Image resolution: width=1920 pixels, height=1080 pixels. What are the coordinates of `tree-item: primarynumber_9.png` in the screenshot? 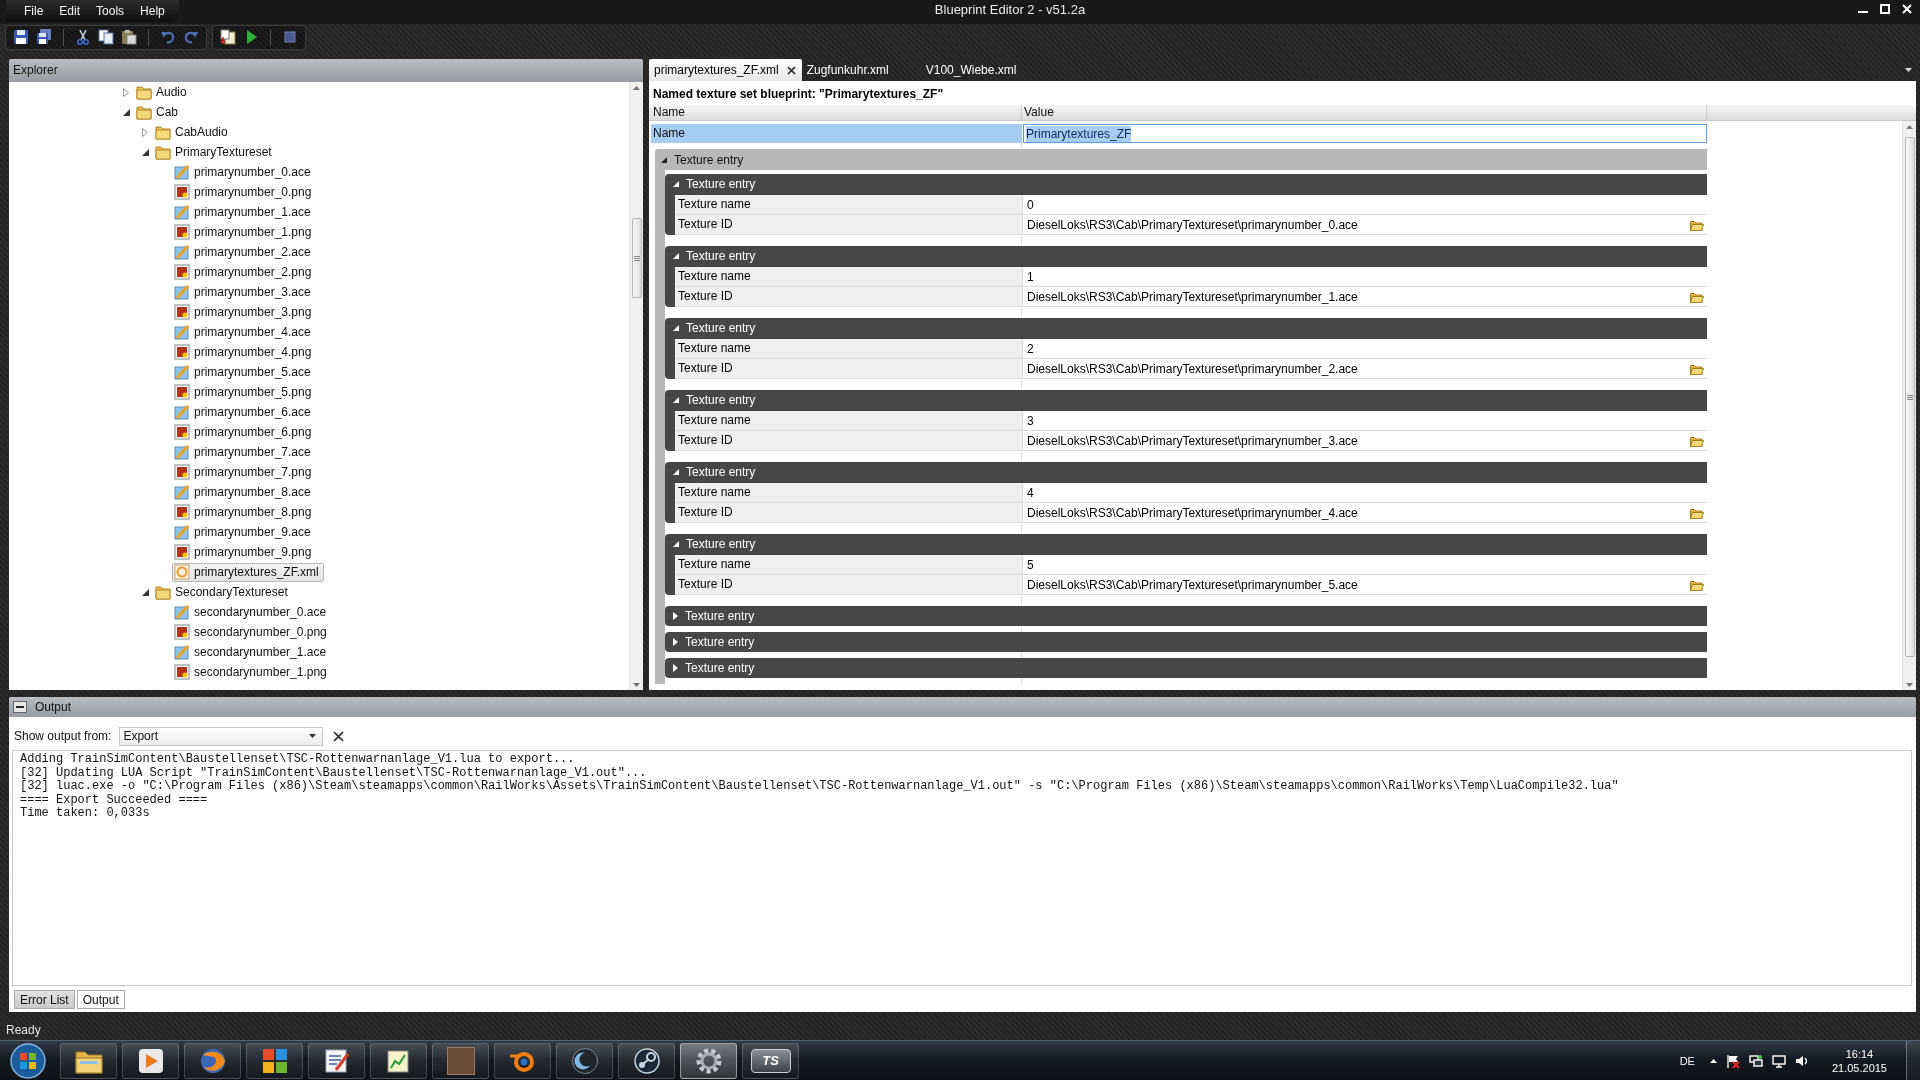 It's located at (244, 552).